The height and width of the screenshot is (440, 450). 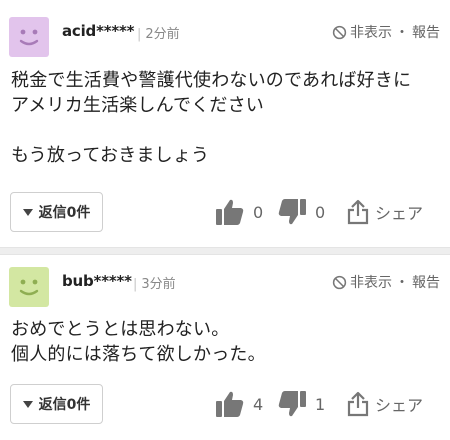 What do you see at coordinates (98, 31) in the screenshot?
I see `username: acid*****` at bounding box center [98, 31].